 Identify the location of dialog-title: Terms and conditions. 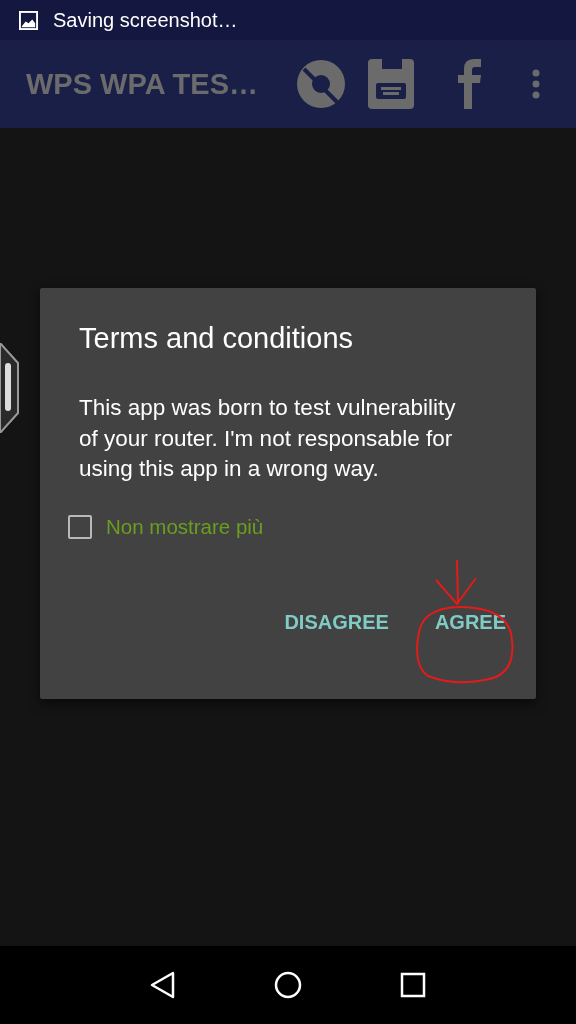
(217, 338).